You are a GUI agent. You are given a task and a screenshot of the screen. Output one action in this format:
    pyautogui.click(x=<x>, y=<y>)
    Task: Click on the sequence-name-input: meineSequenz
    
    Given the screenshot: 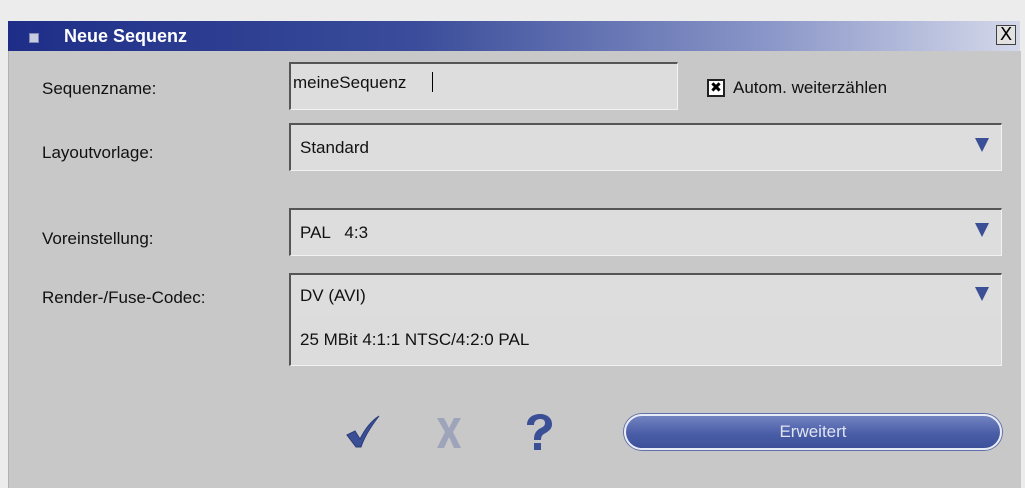 What is the action you would take?
    pyautogui.click(x=483, y=86)
    